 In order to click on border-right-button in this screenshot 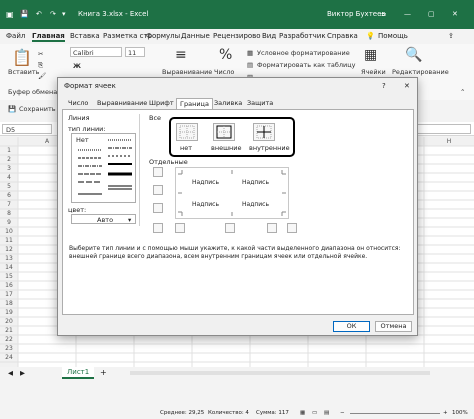, I will do `click(272, 228)`.